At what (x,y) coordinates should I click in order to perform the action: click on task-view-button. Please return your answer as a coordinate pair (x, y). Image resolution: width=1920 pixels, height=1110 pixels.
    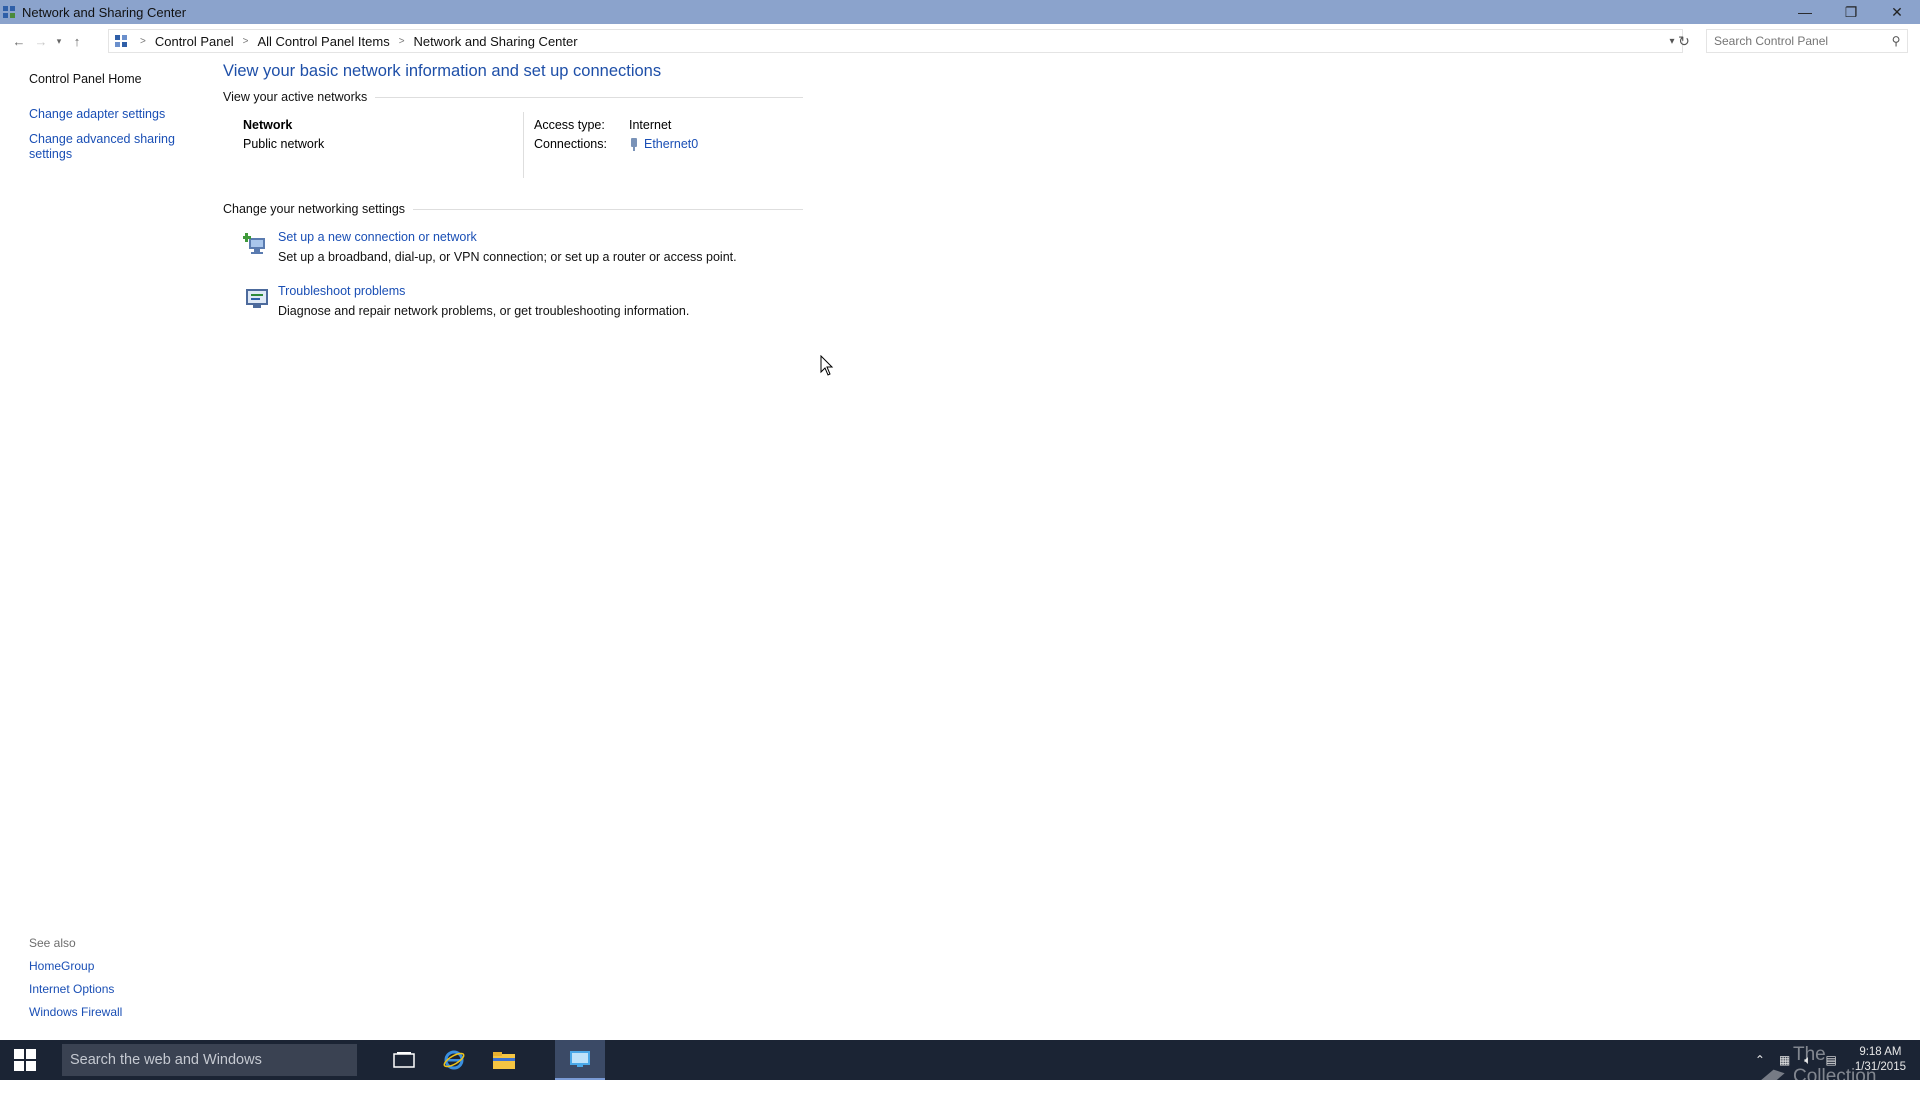
    Looking at the image, I should click on (404, 1060).